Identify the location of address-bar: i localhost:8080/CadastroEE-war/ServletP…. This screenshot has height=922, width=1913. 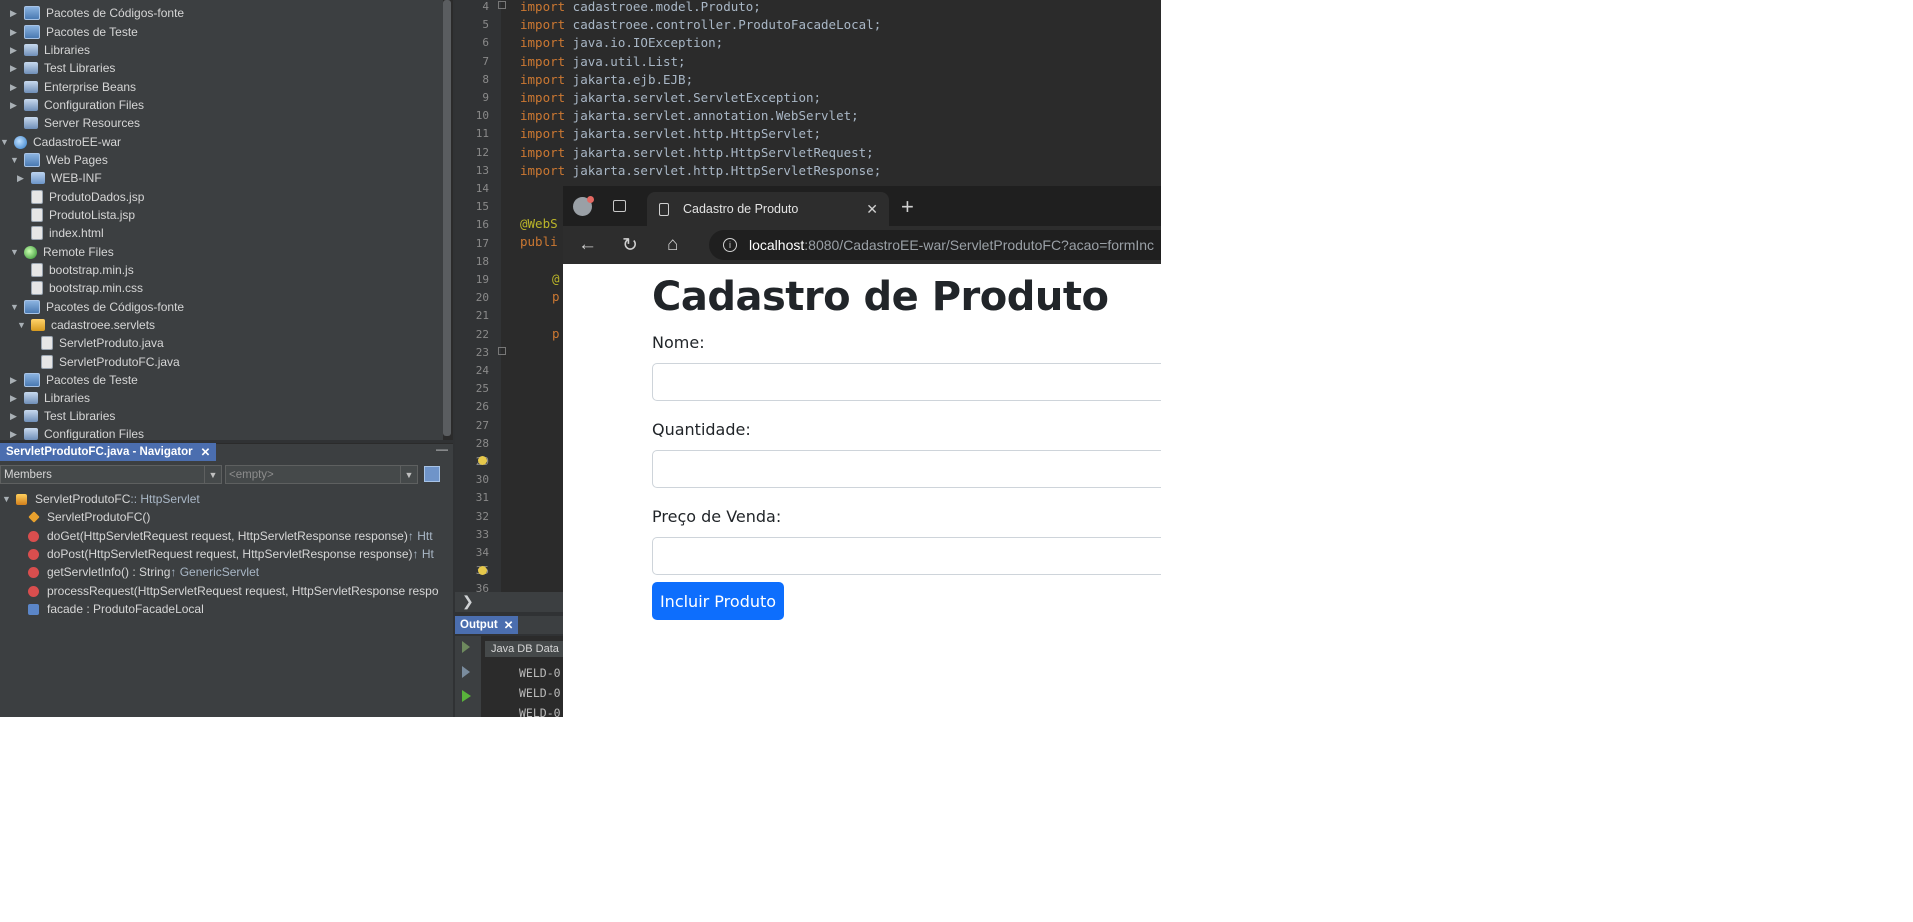
(935, 245).